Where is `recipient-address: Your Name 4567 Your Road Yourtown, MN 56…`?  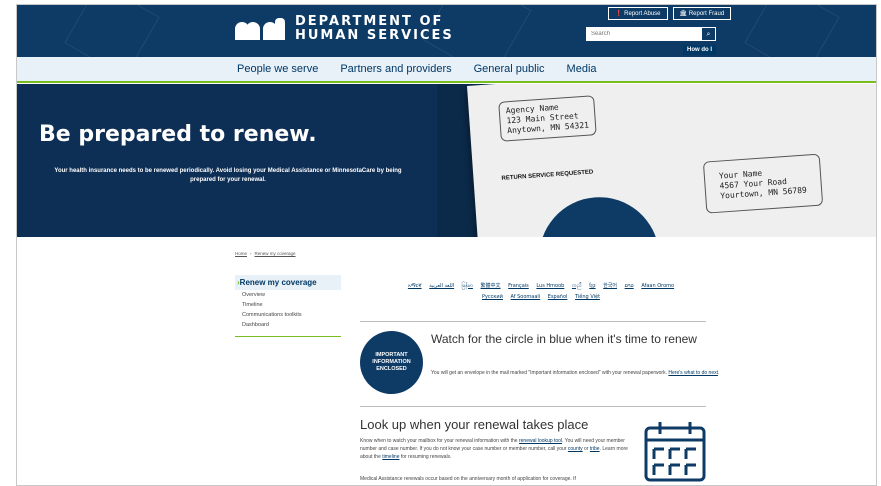
recipient-address: Your Name 4567 Your Road Yourtown, MN 56… is located at coordinates (762, 183).